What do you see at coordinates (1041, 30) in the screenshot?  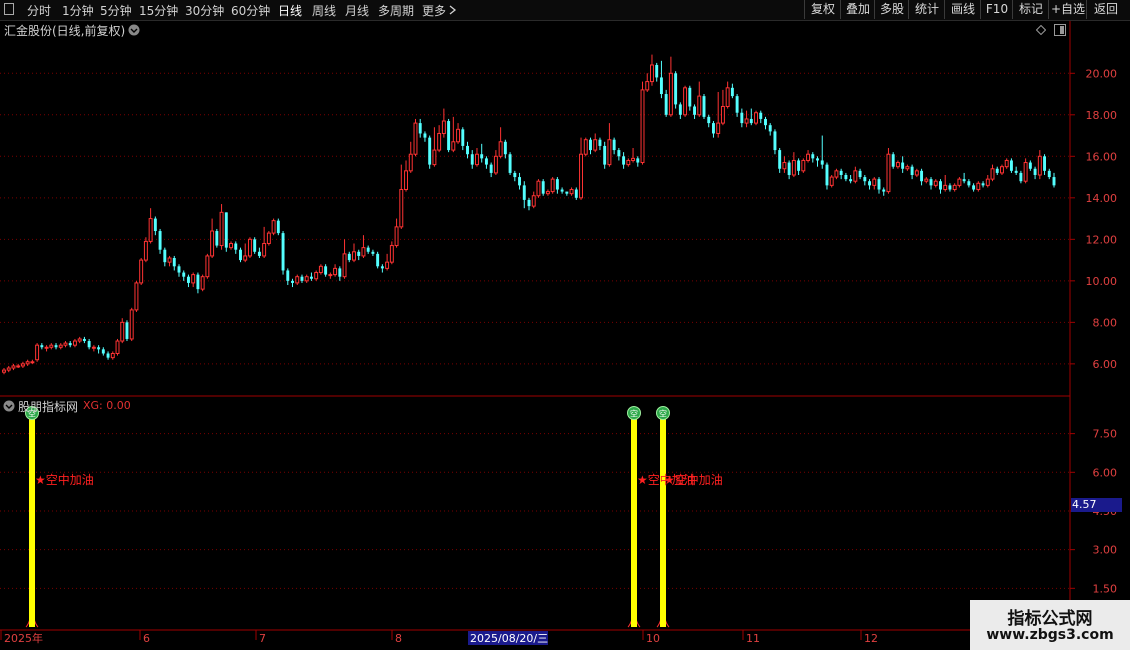 I see `diamond-icon` at bounding box center [1041, 30].